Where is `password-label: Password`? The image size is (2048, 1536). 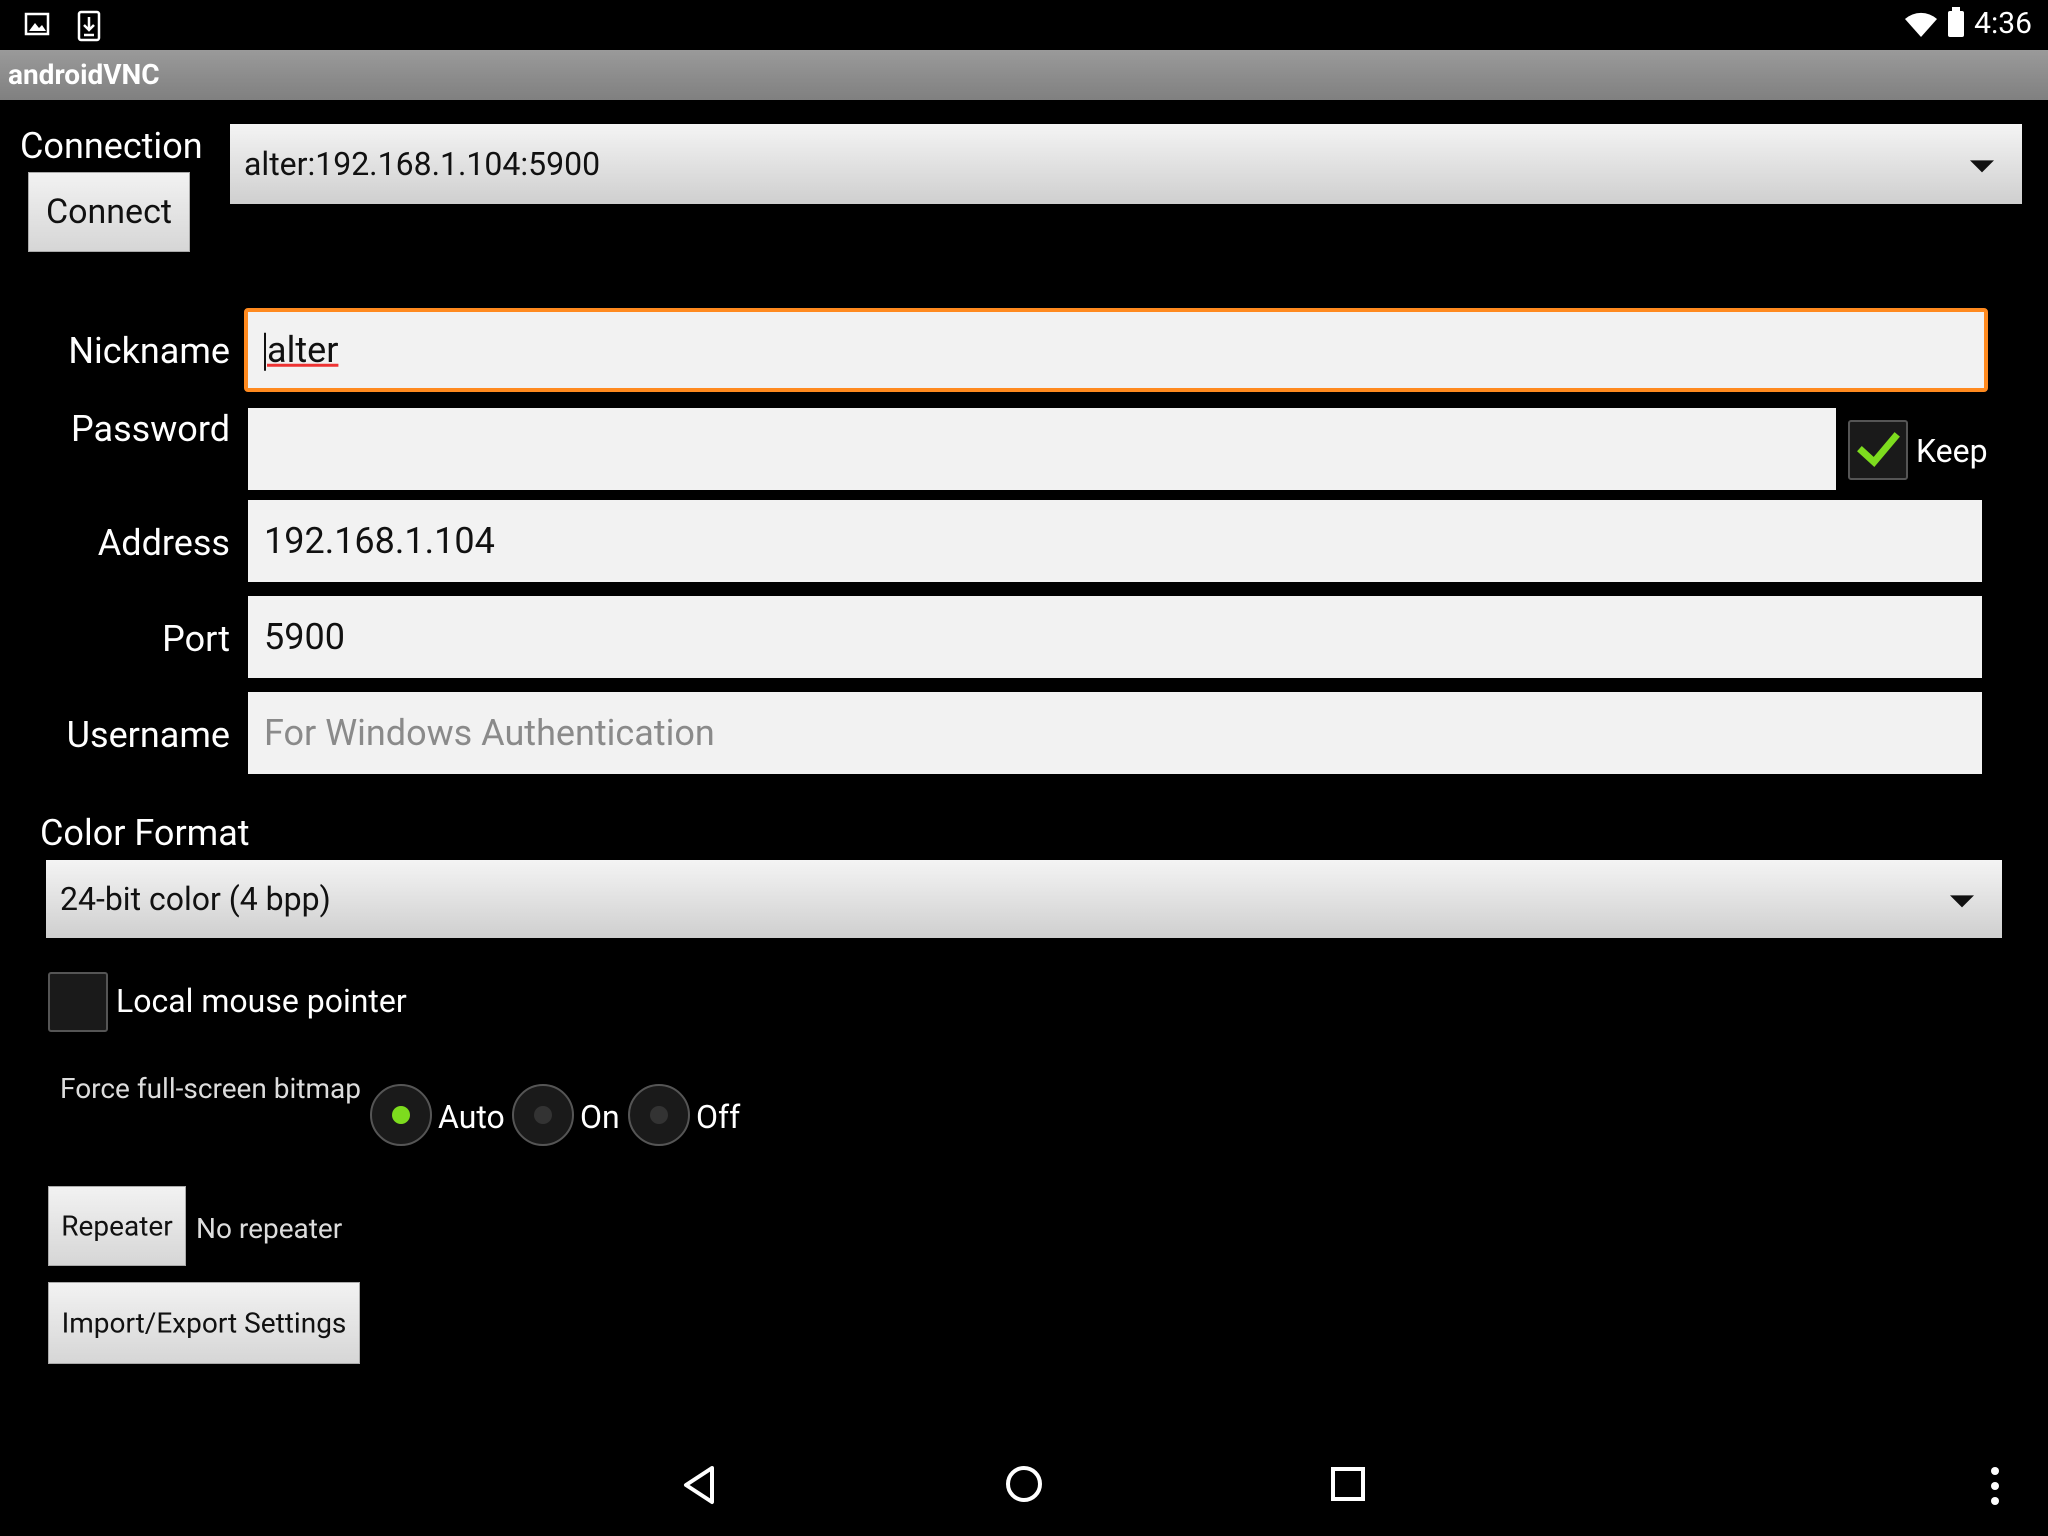
password-label: Password is located at coordinates (150, 429).